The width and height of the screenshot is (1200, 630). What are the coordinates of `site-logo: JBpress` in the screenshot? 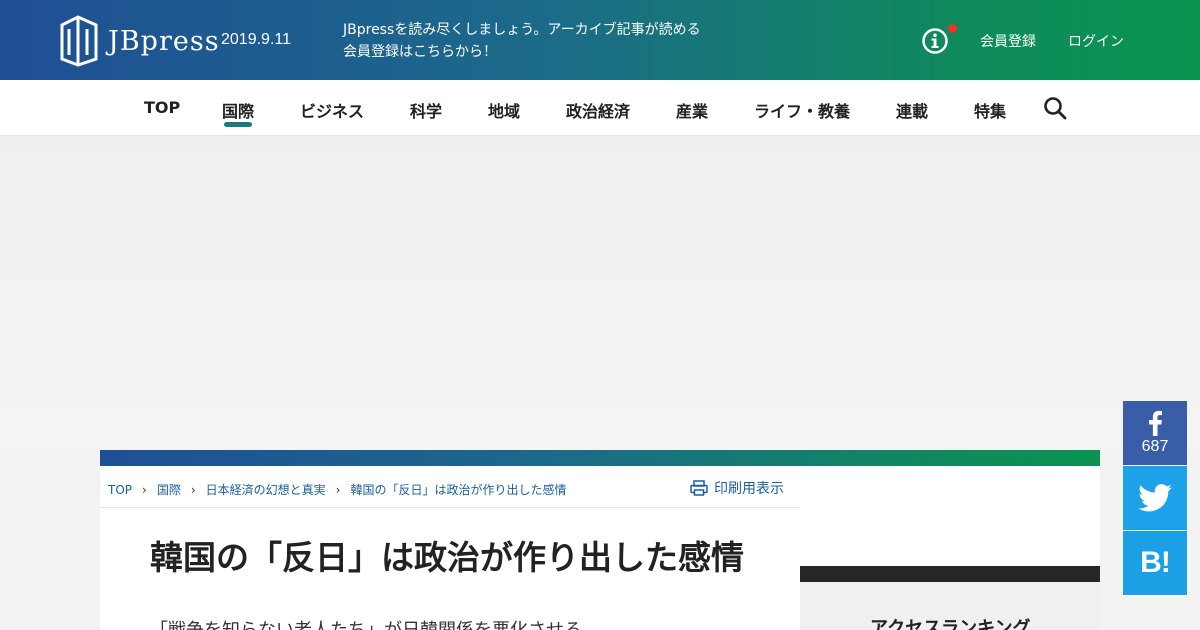 It's located at (140, 41).